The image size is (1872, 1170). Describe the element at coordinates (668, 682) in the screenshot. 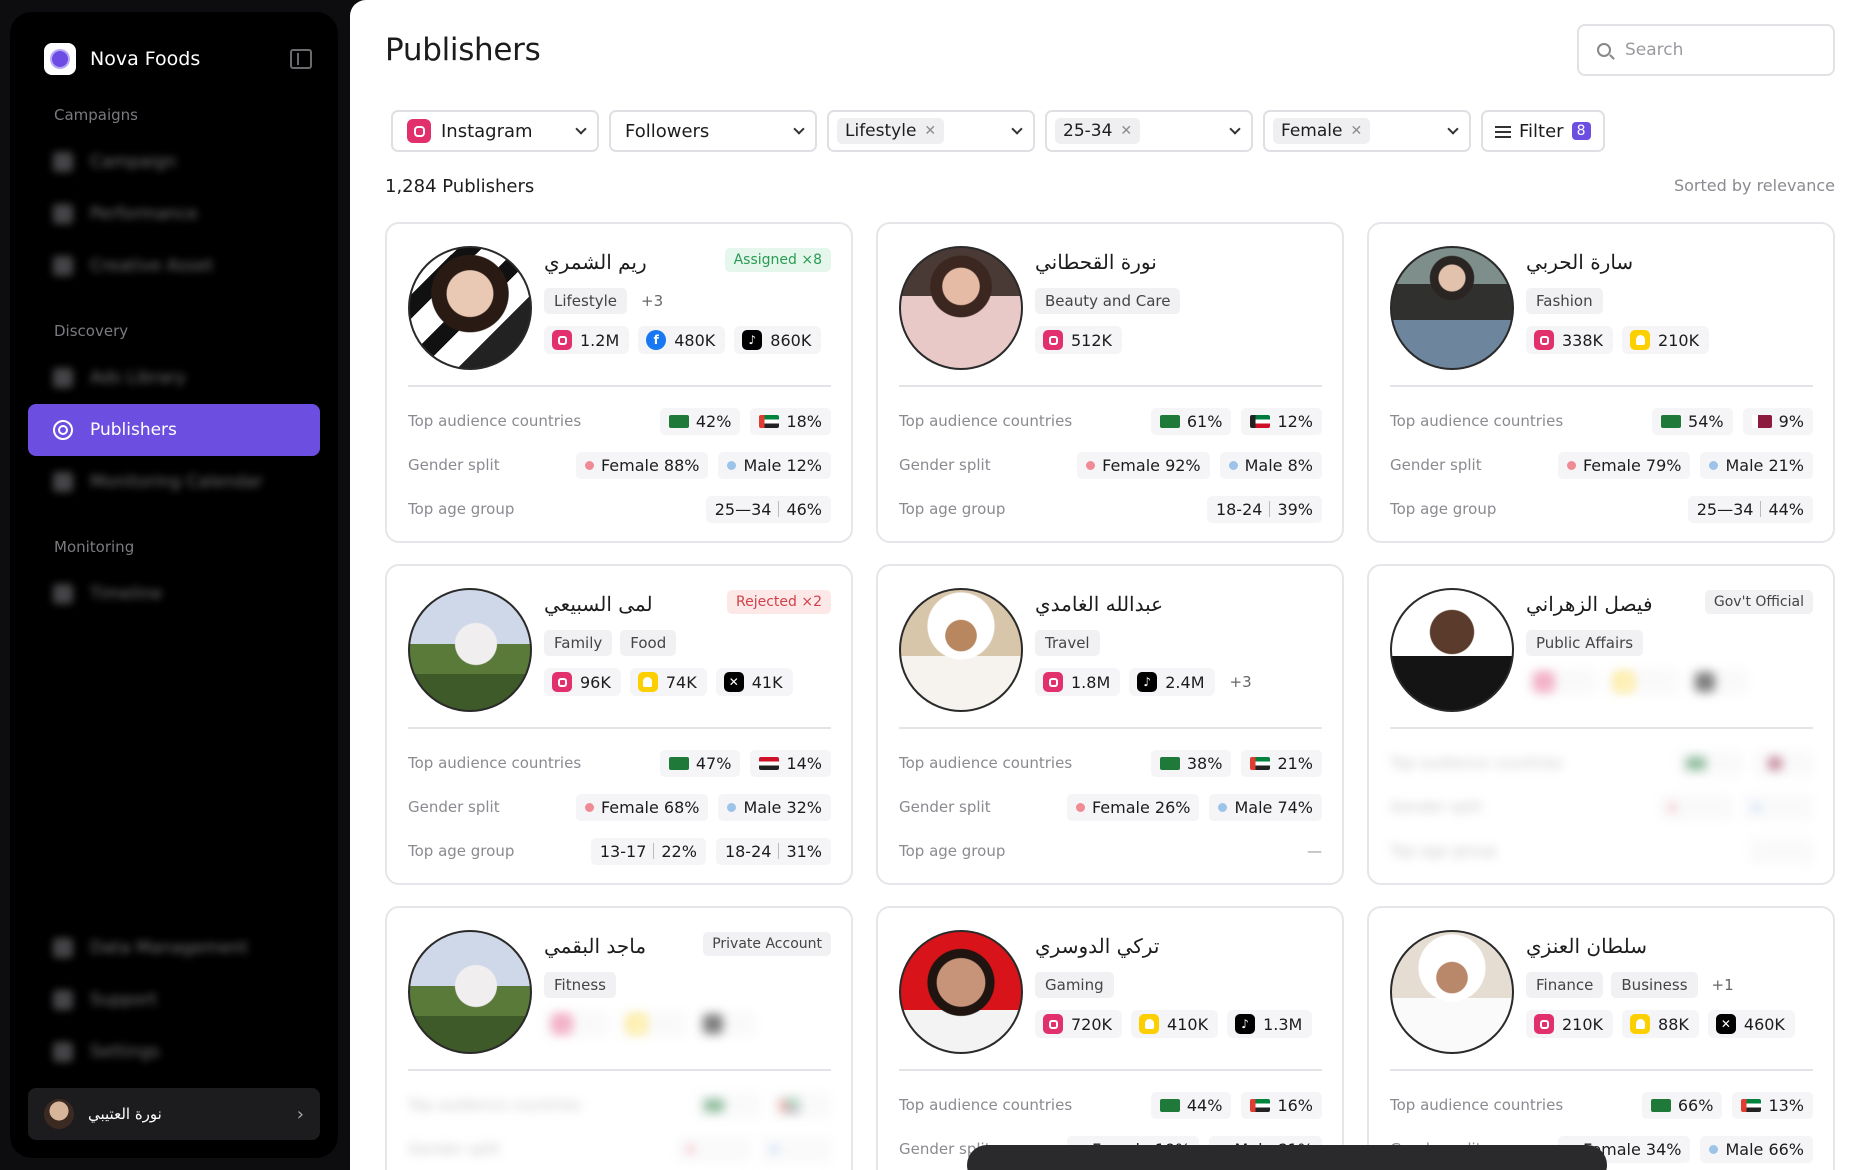

I see `platform-stat-snapchat: 74K` at that location.